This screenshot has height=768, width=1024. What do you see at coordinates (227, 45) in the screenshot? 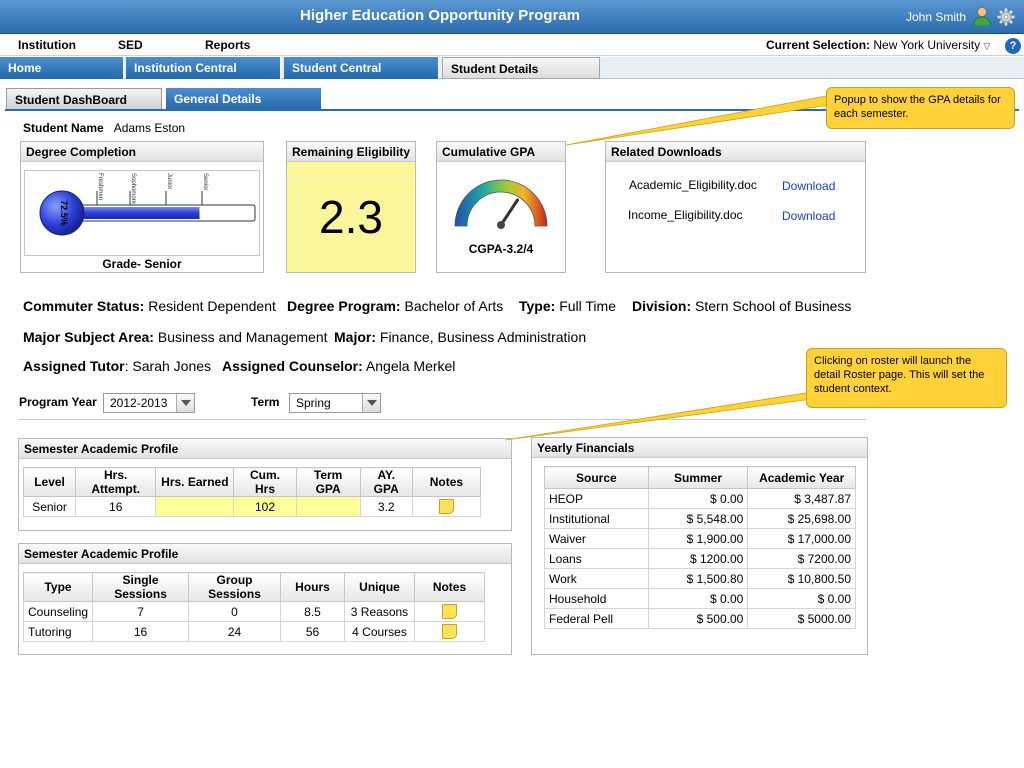
I see `menu-reports: Reports` at bounding box center [227, 45].